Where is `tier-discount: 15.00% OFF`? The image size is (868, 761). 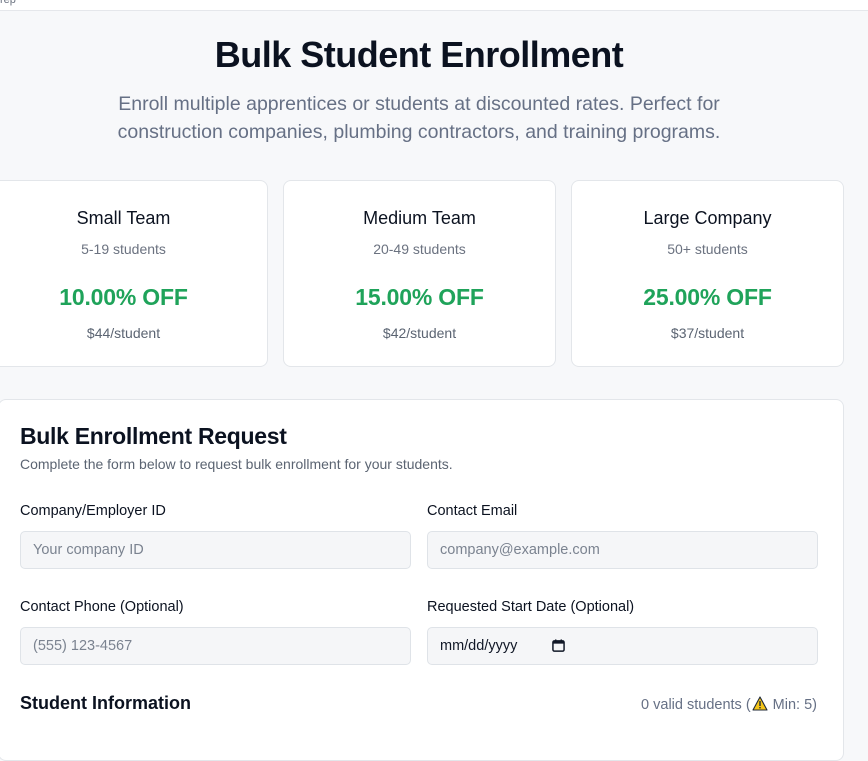 tier-discount: 15.00% OFF is located at coordinates (419, 297).